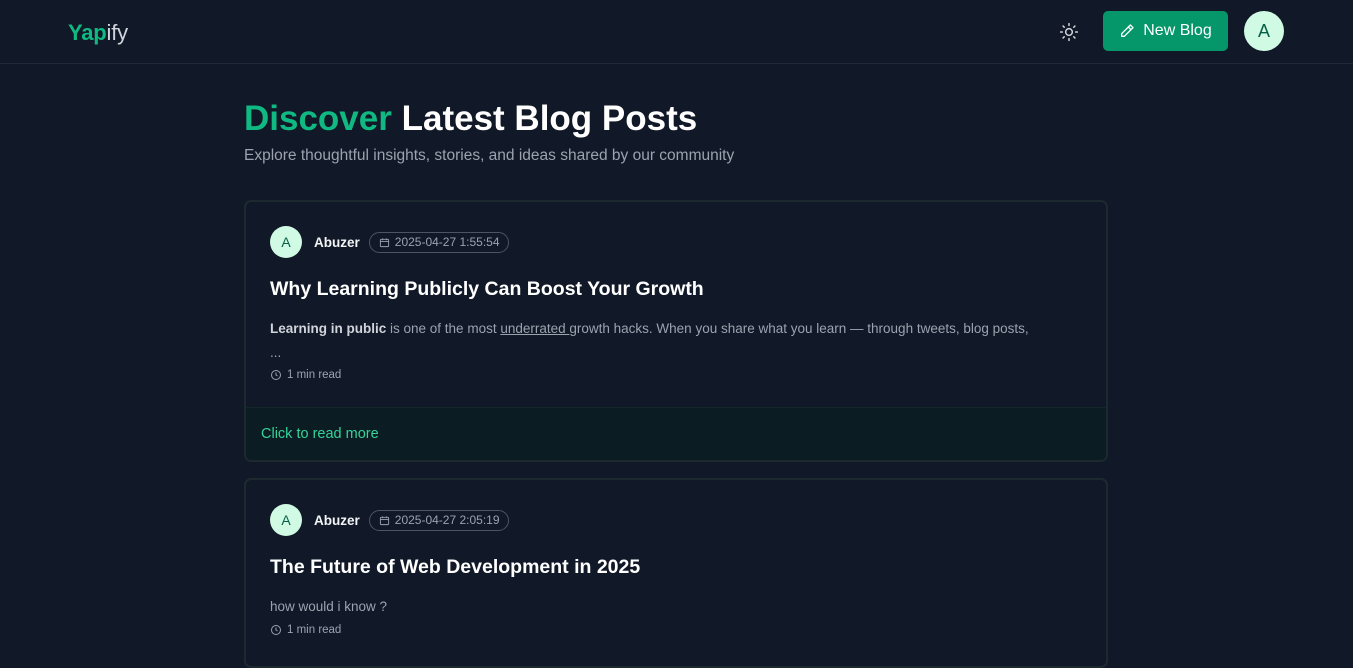  I want to click on post-excerpt: how would i know ?, so click(329, 606).